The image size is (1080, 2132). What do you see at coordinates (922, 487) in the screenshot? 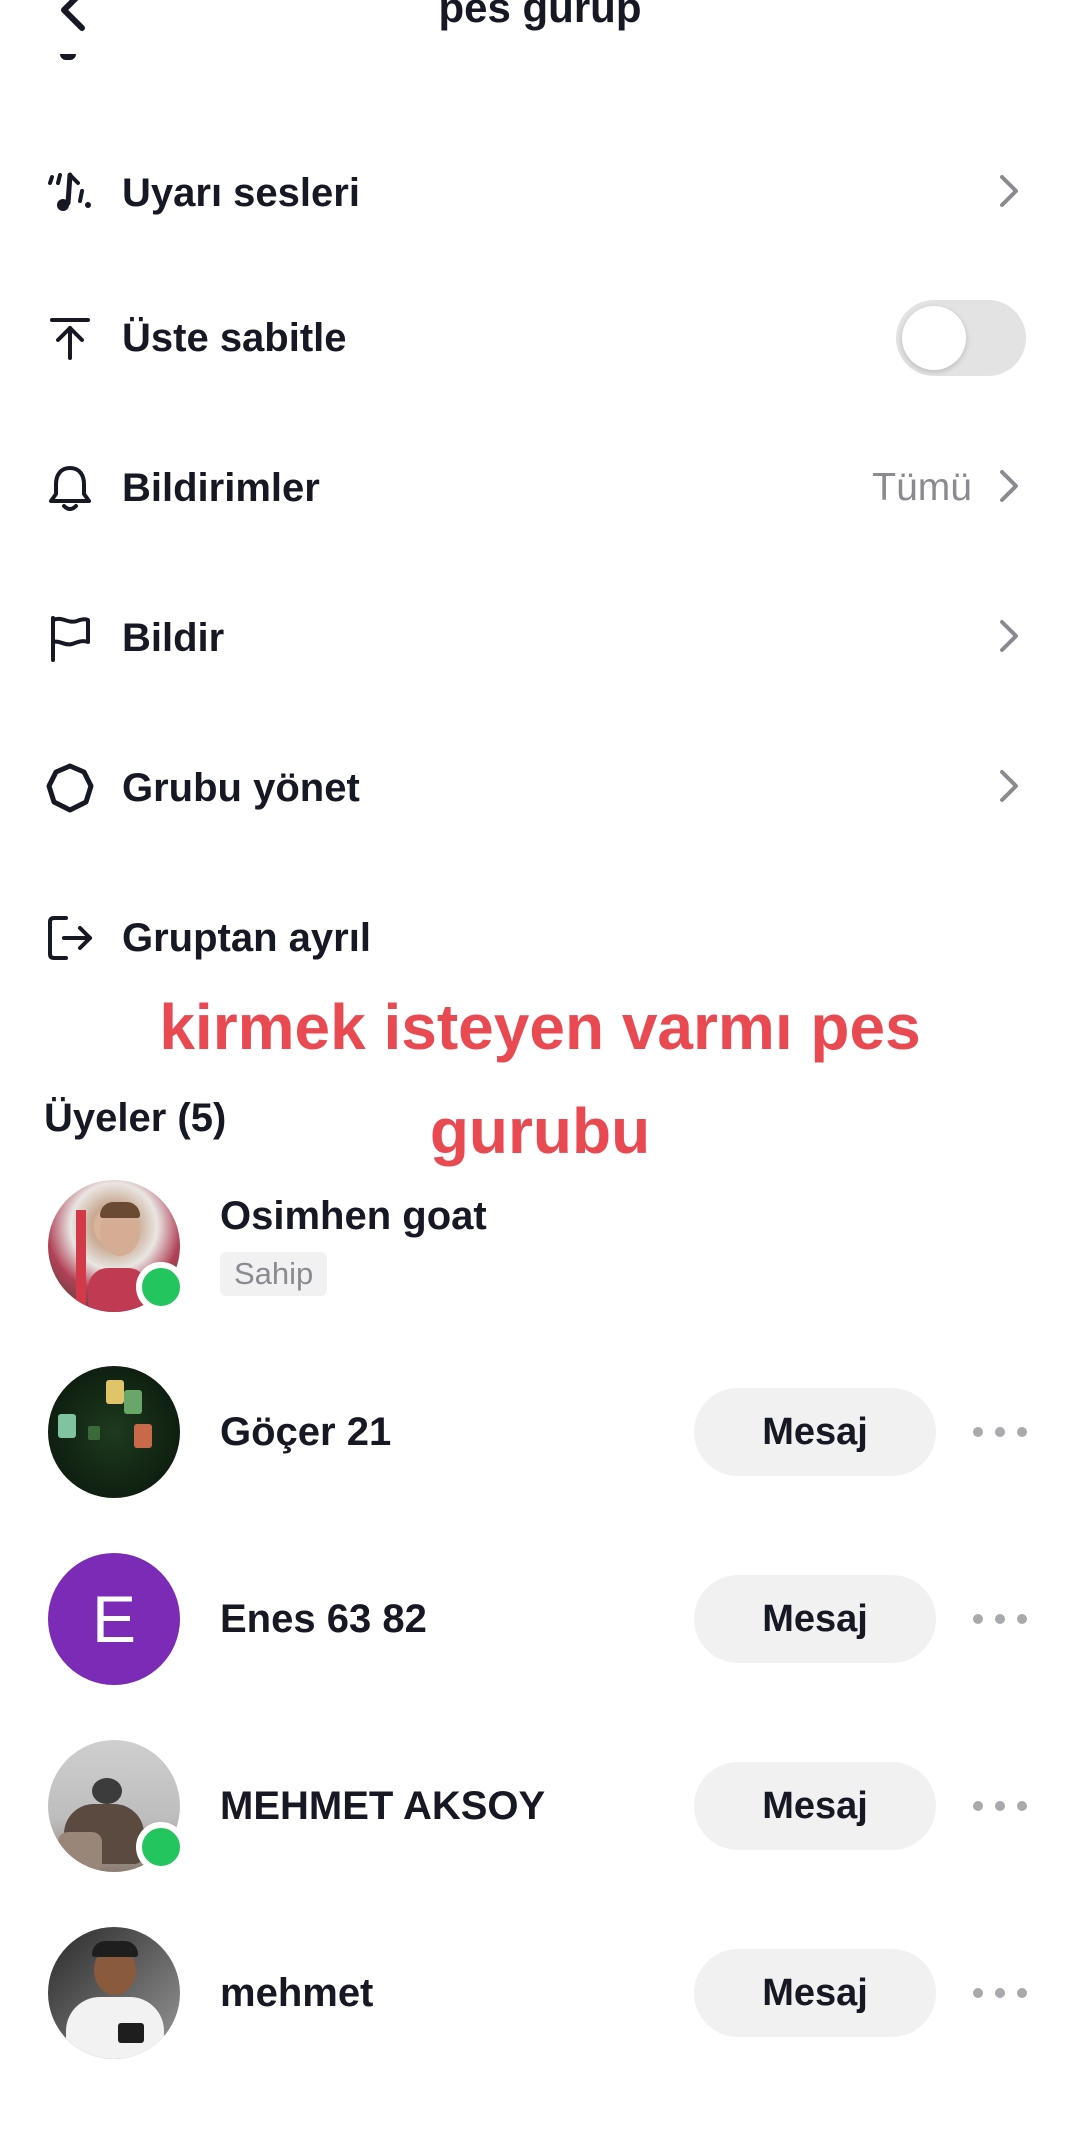
I see `notifications-value: Tümü` at bounding box center [922, 487].